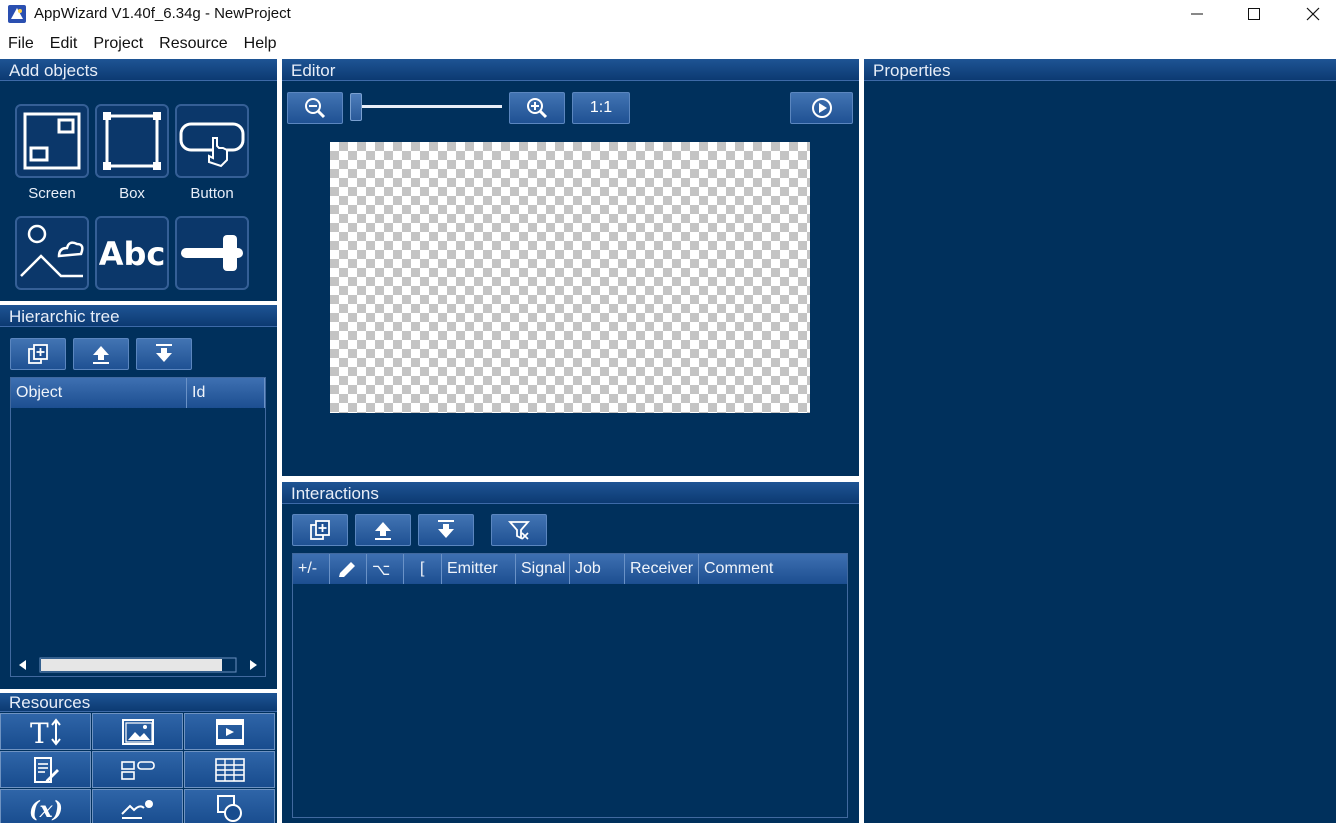 This screenshot has width=1336, height=823. Describe the element at coordinates (99, 393) in the screenshot. I see `tree-col-object: Object` at that location.